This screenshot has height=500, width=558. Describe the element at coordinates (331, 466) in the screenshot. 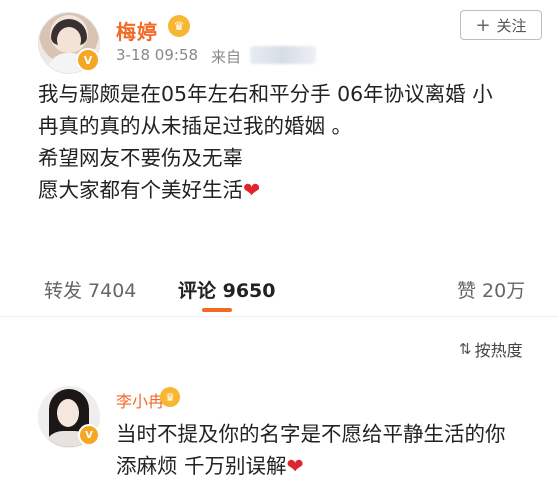

I see `comment-line-2: 添麻烦 千万别误解❤` at that location.